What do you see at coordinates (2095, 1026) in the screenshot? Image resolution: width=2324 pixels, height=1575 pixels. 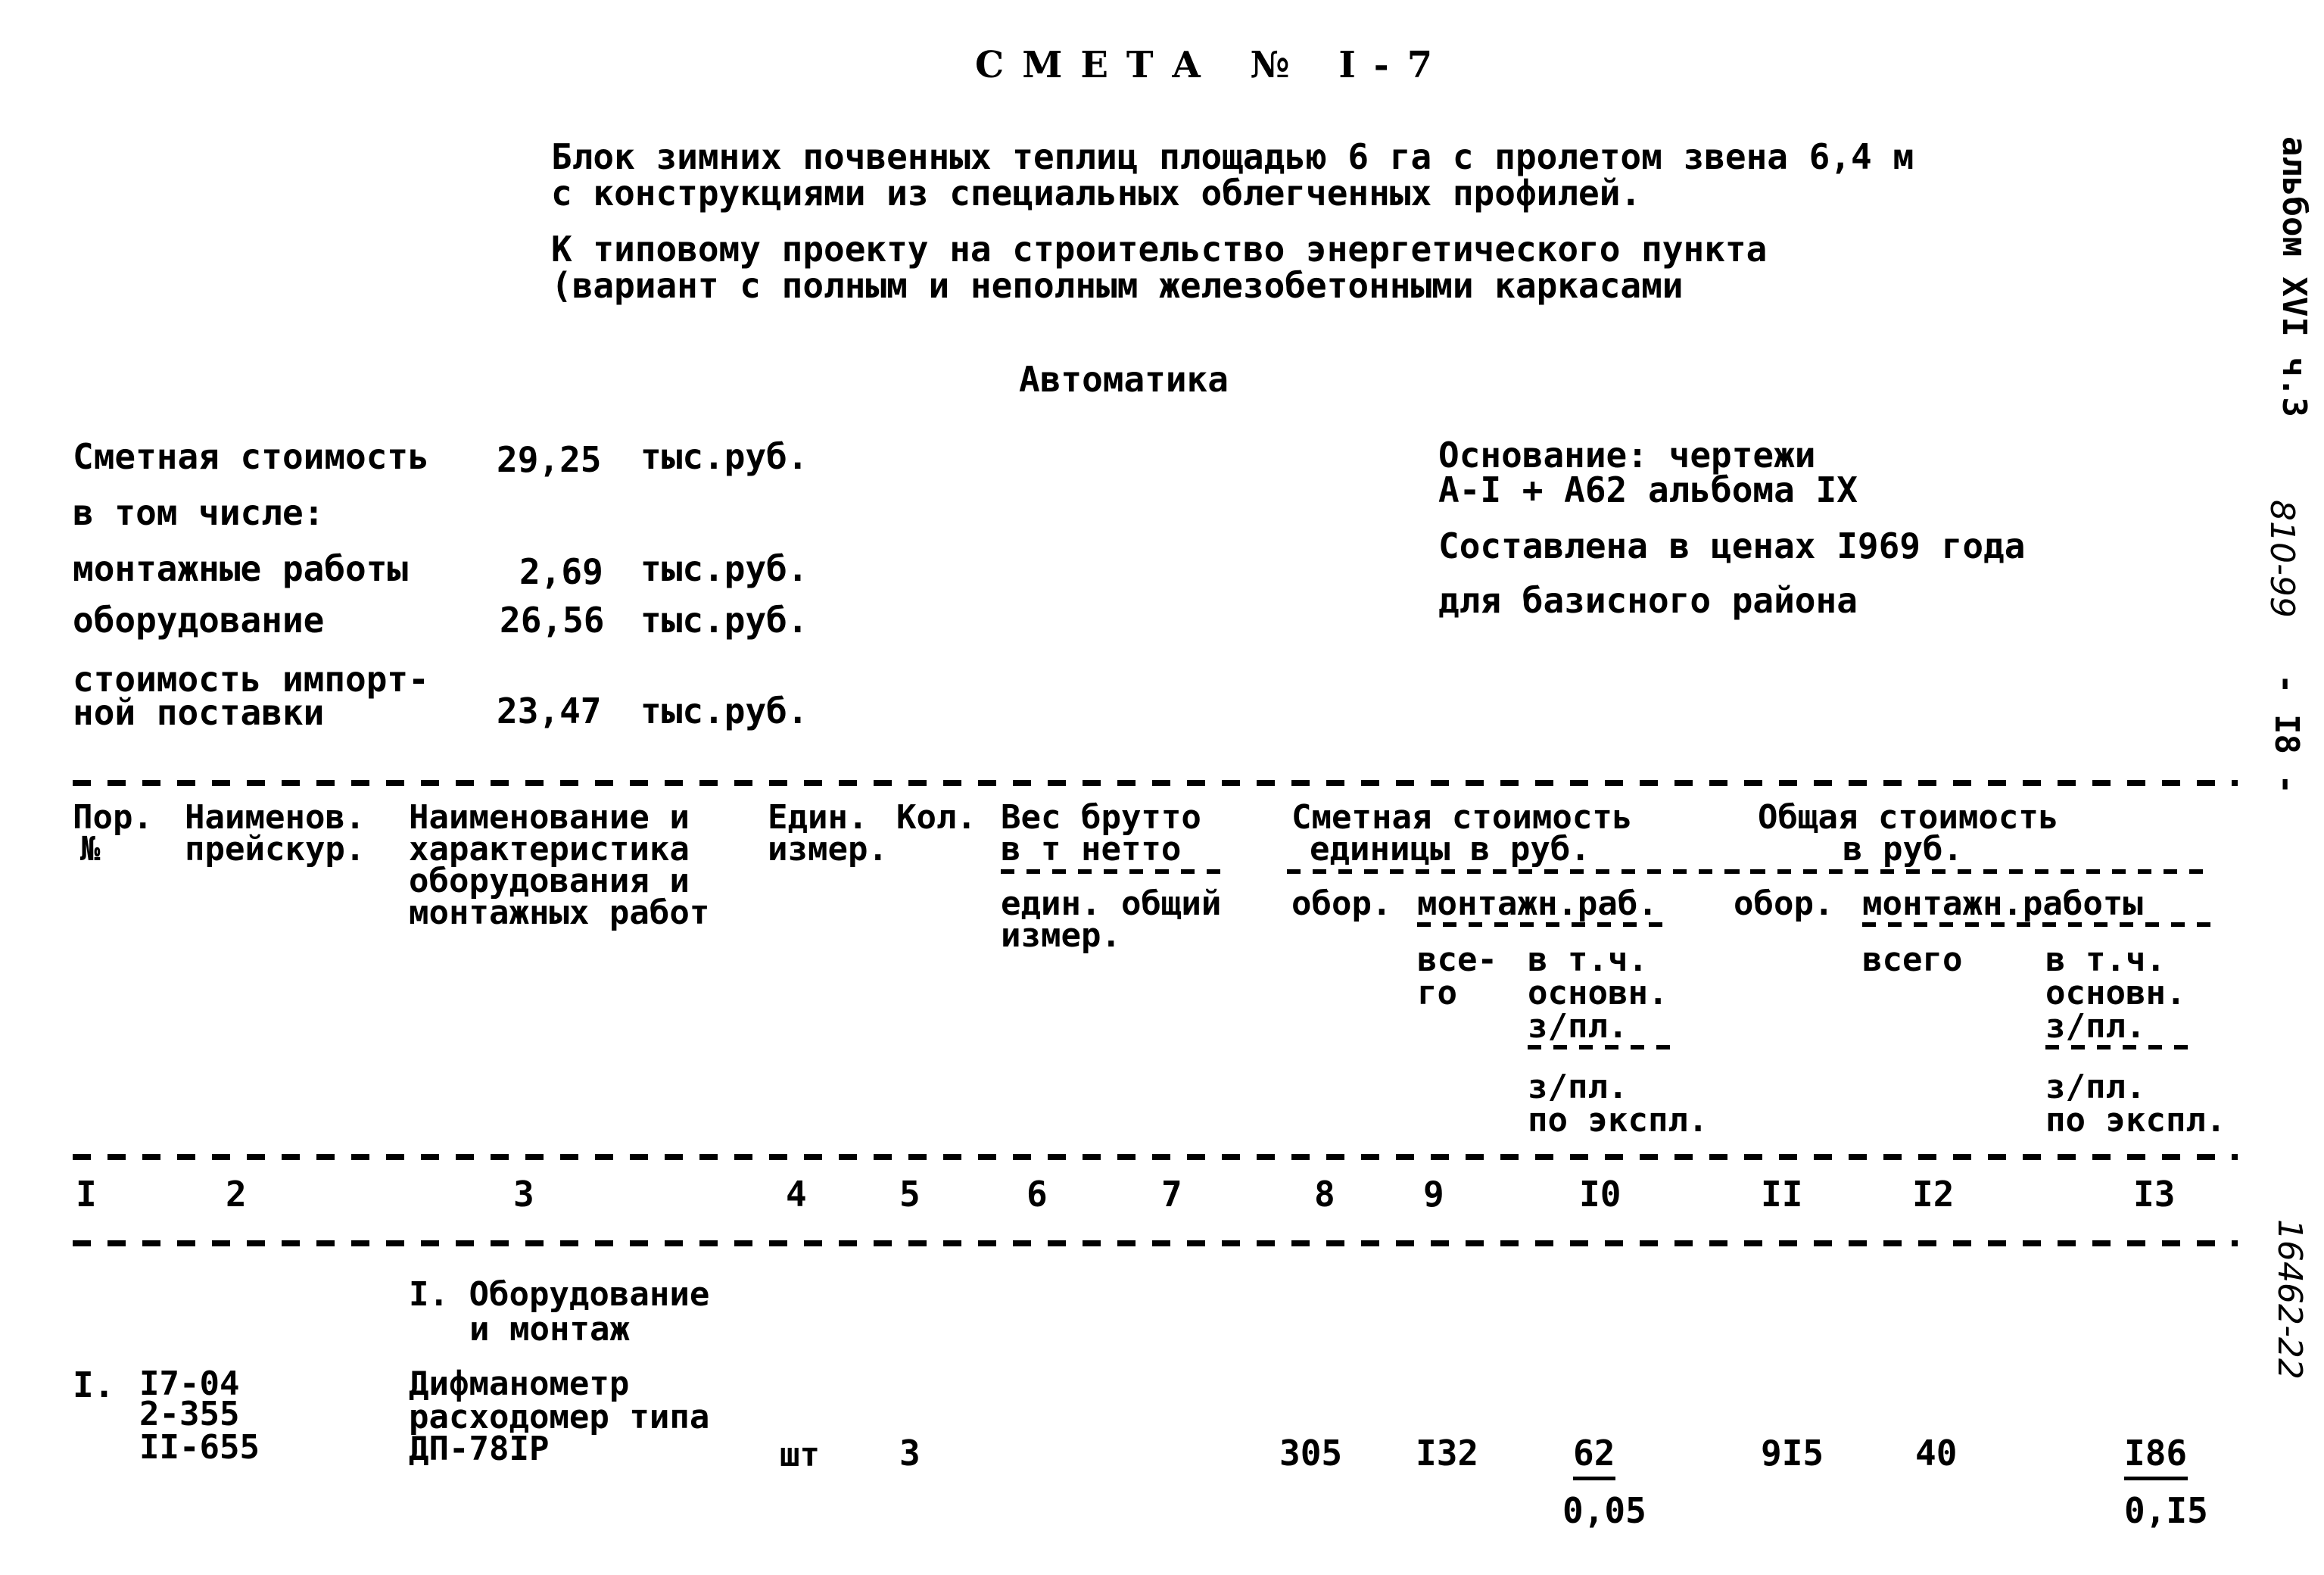 I see `header-total-incl-line3: з/пл.` at bounding box center [2095, 1026].